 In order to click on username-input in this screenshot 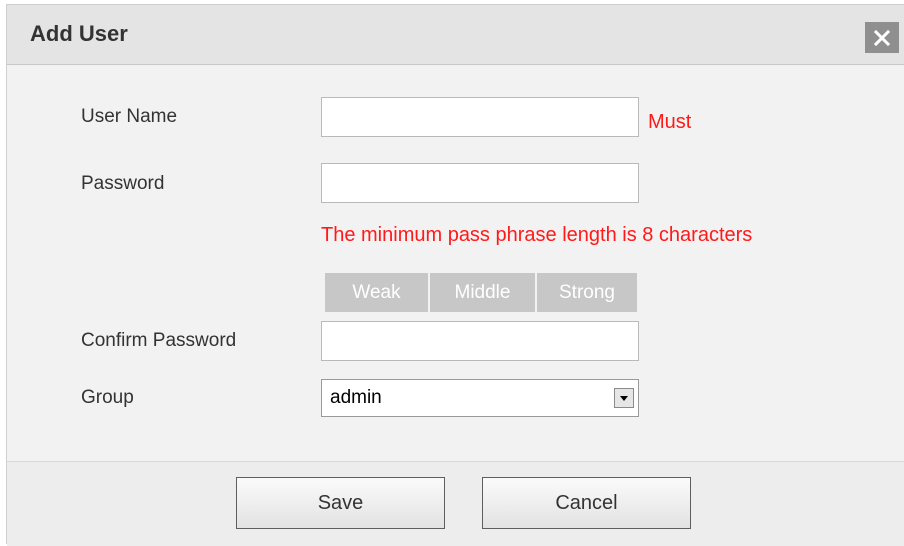, I will do `click(480, 117)`.